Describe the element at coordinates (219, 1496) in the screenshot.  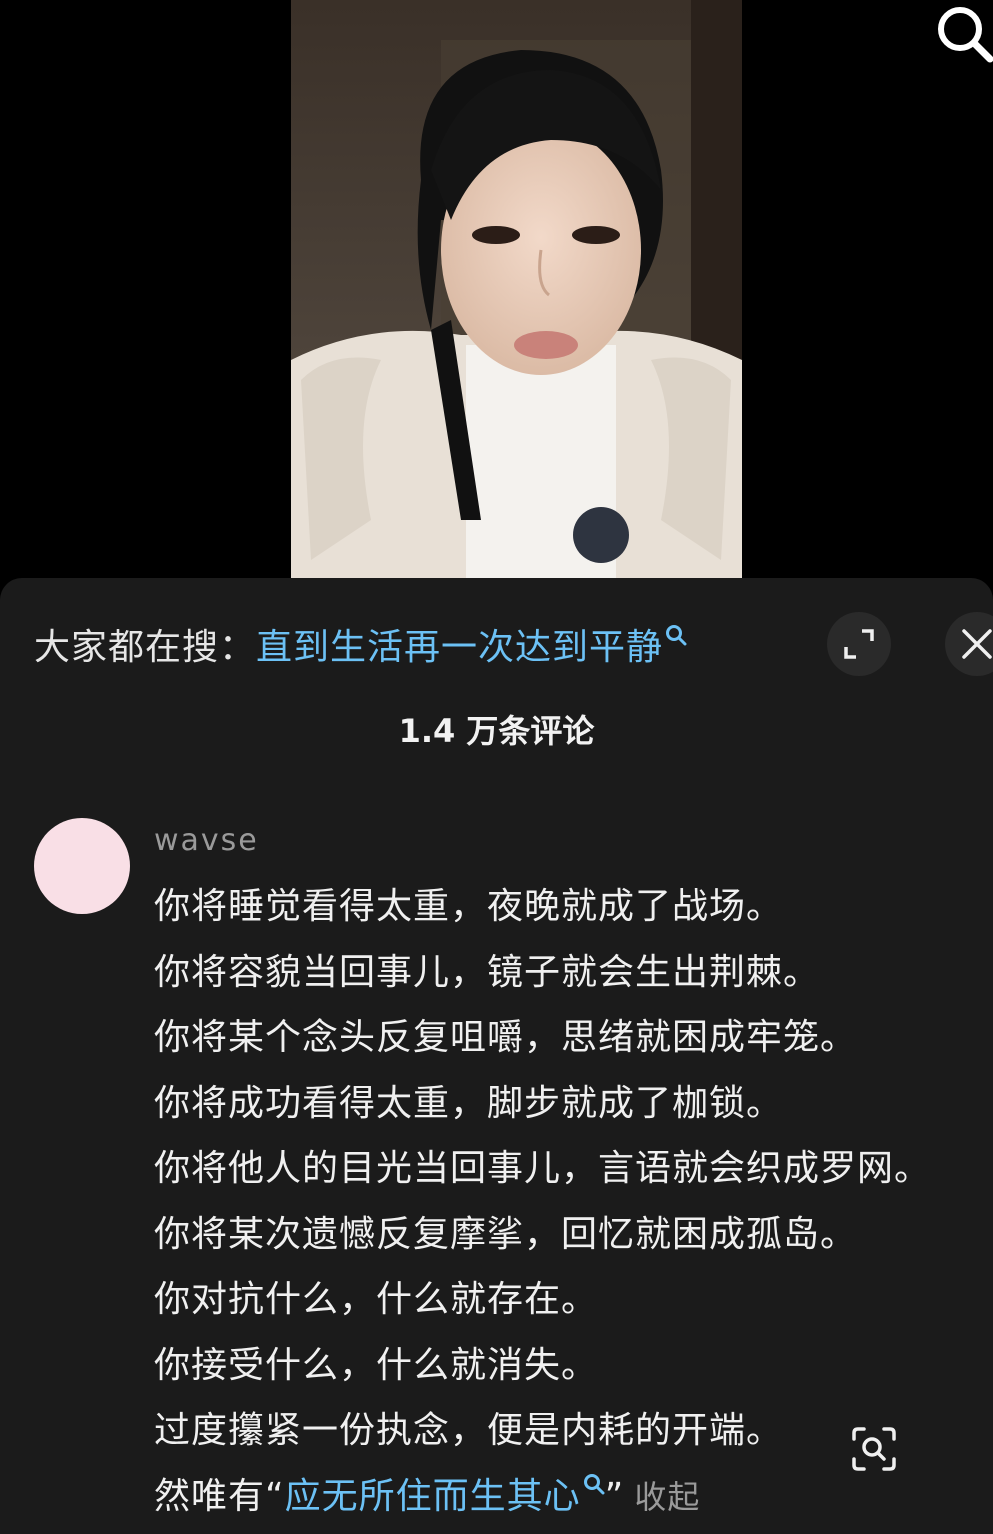
I see `comment-last-line-prefix: 然唯有“` at that location.